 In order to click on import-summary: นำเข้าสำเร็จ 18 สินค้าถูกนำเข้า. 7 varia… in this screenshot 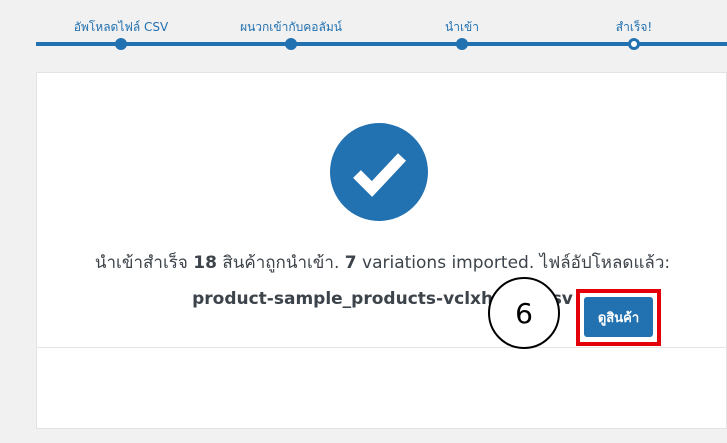, I will do `click(382, 263)`.